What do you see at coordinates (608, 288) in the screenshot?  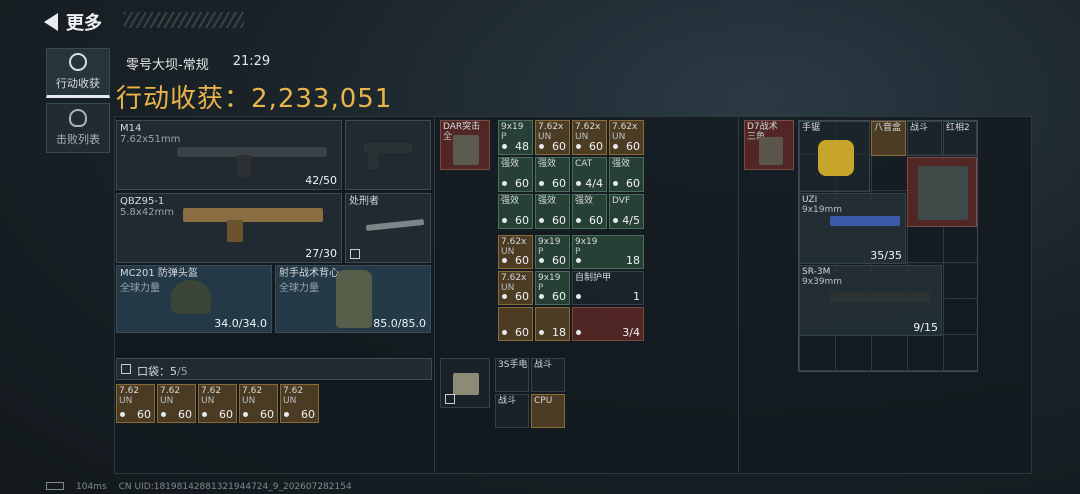 I see `bag-item: 自制护甲 1` at bounding box center [608, 288].